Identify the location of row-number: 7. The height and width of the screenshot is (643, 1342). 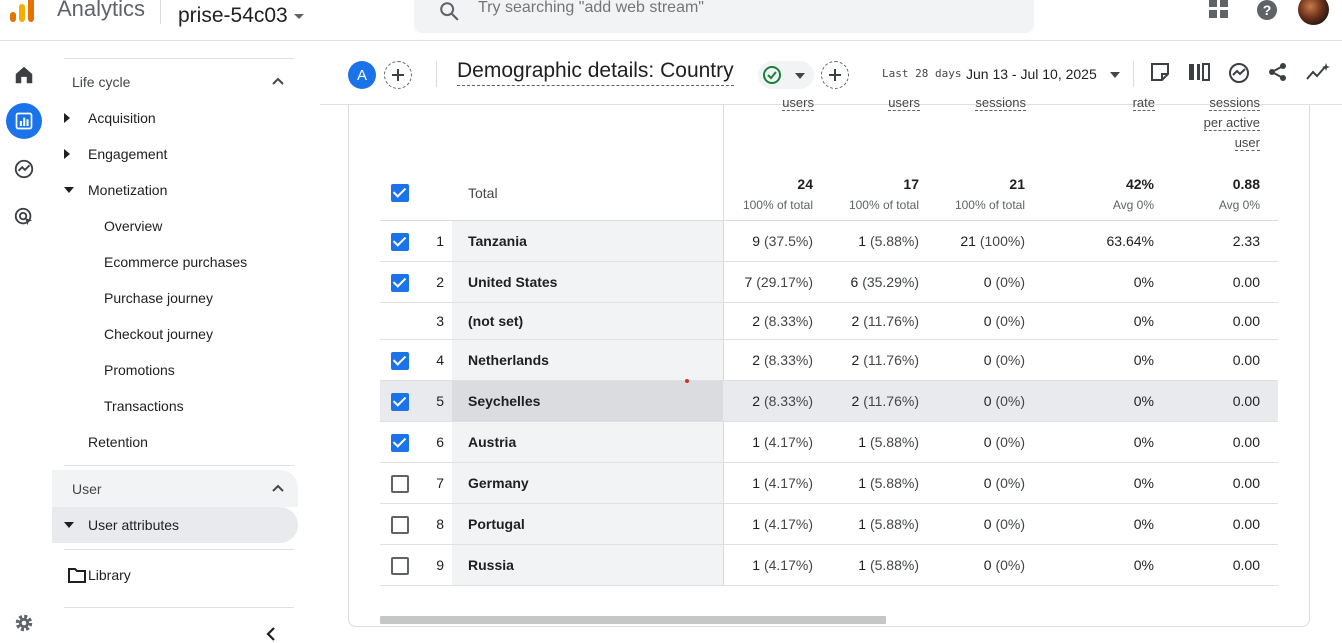
(440, 483).